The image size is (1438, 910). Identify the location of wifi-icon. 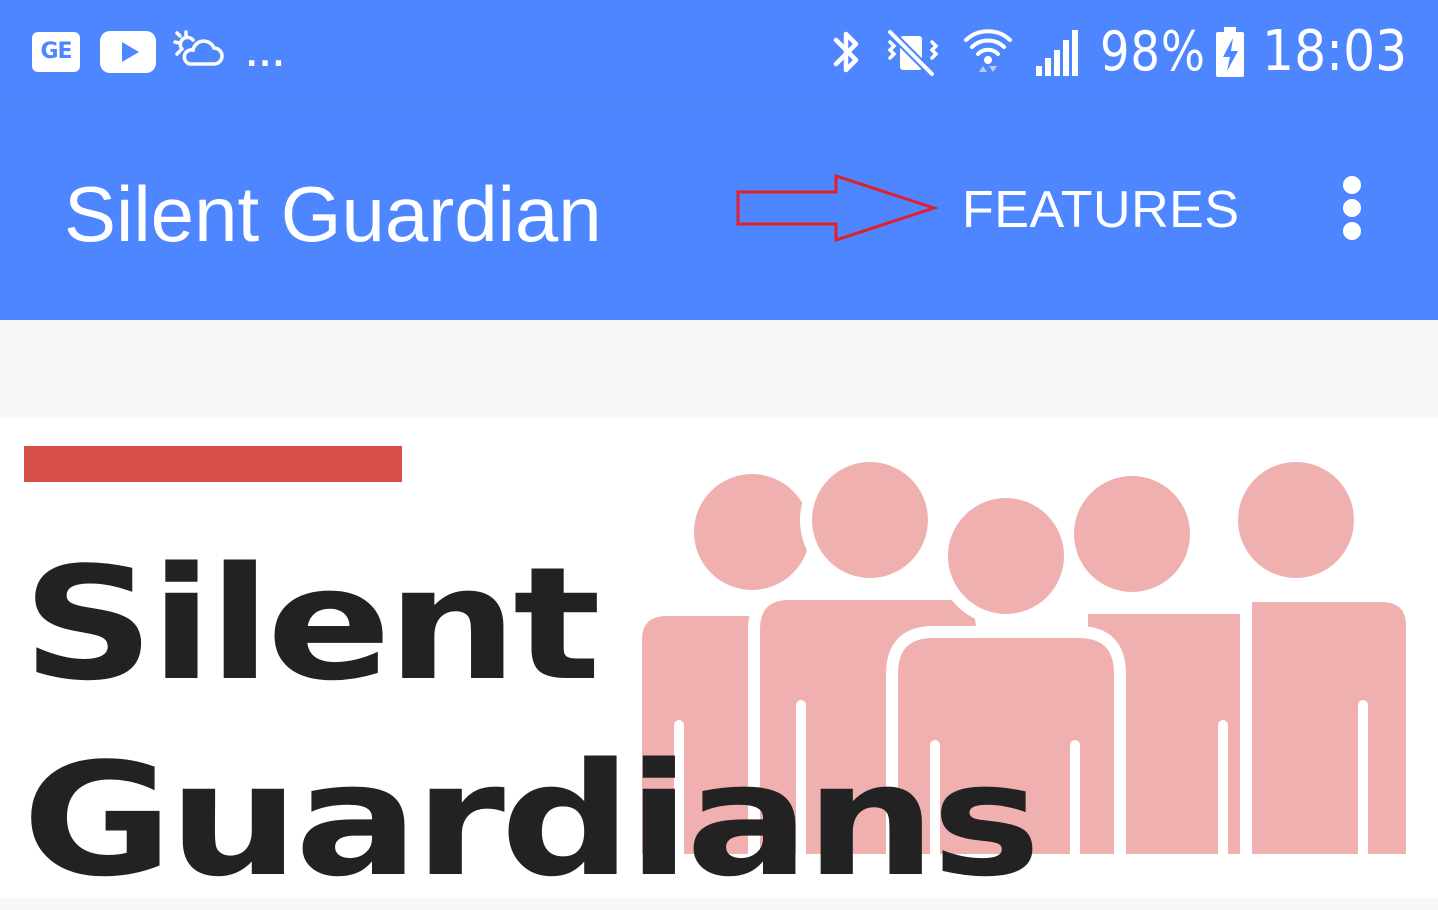
(988, 50).